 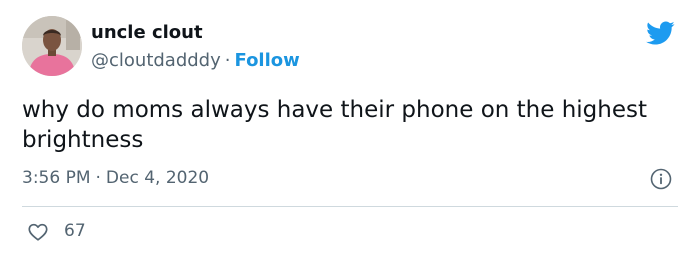 I want to click on like-count: 67, so click(x=75, y=231).